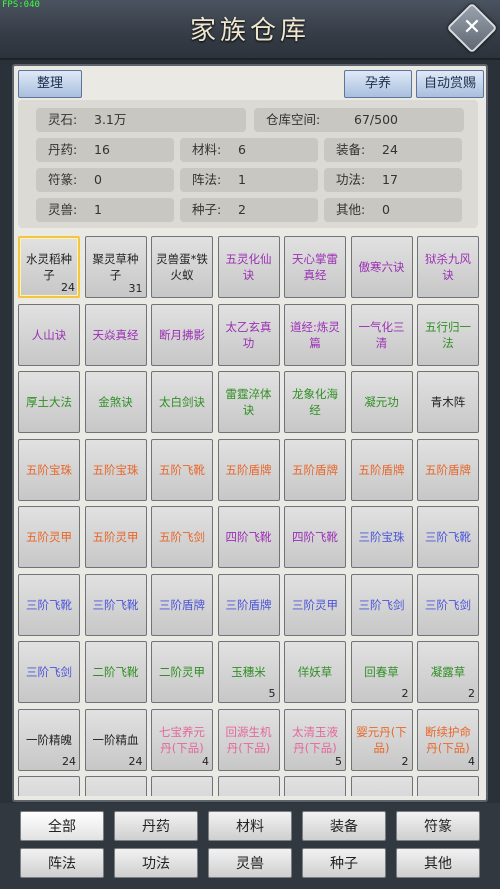 This screenshot has width=500, height=889. I want to click on item-slot: 二阶飞靴, so click(115, 672).